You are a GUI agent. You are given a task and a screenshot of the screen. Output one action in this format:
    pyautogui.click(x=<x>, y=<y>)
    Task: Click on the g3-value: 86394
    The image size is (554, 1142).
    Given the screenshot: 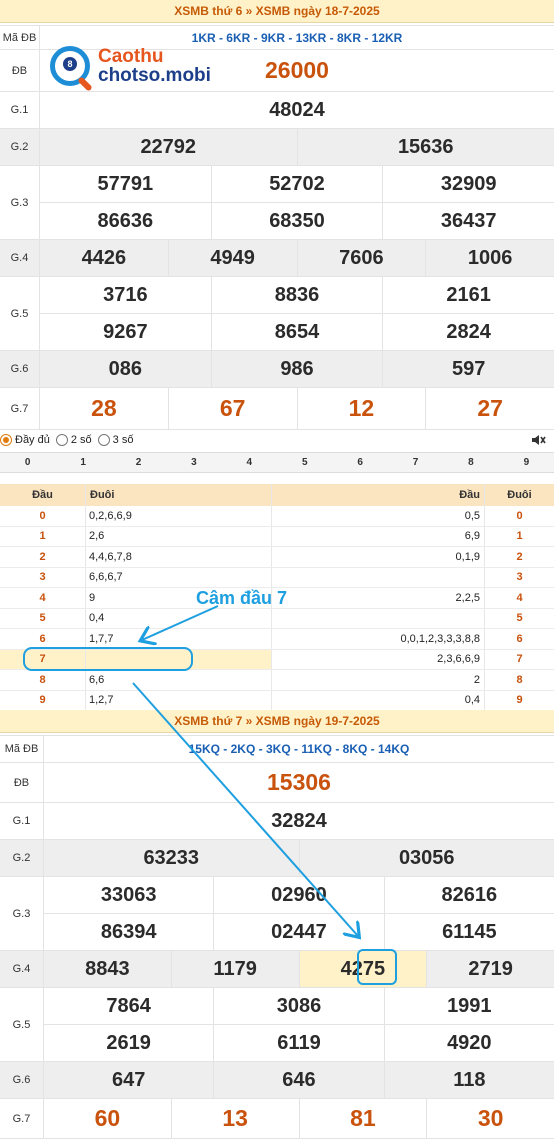 What is the action you would take?
    pyautogui.click(x=129, y=932)
    